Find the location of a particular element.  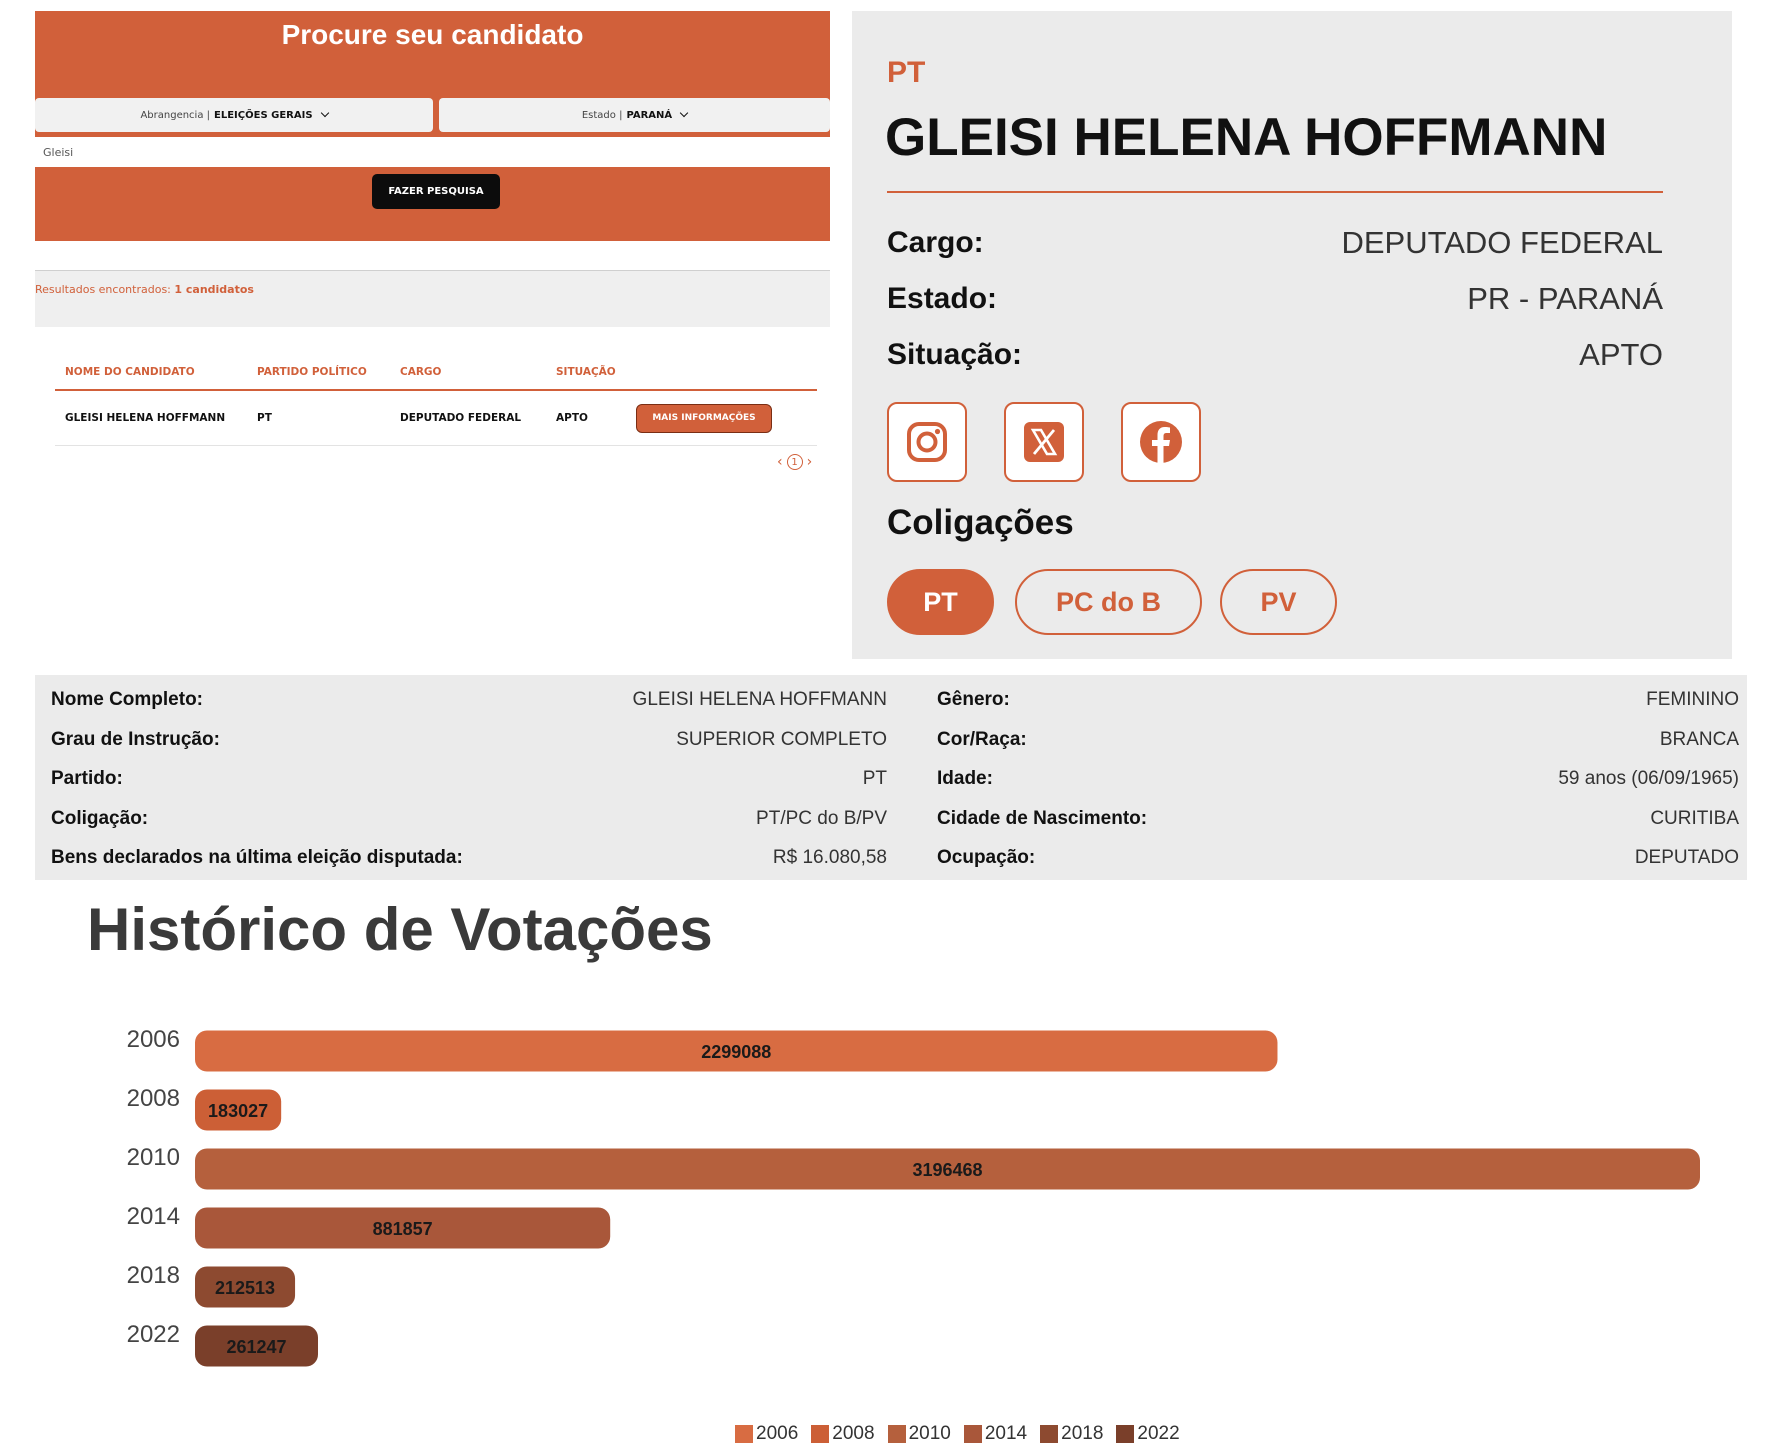

detail-label: Gênero: is located at coordinates (973, 699).